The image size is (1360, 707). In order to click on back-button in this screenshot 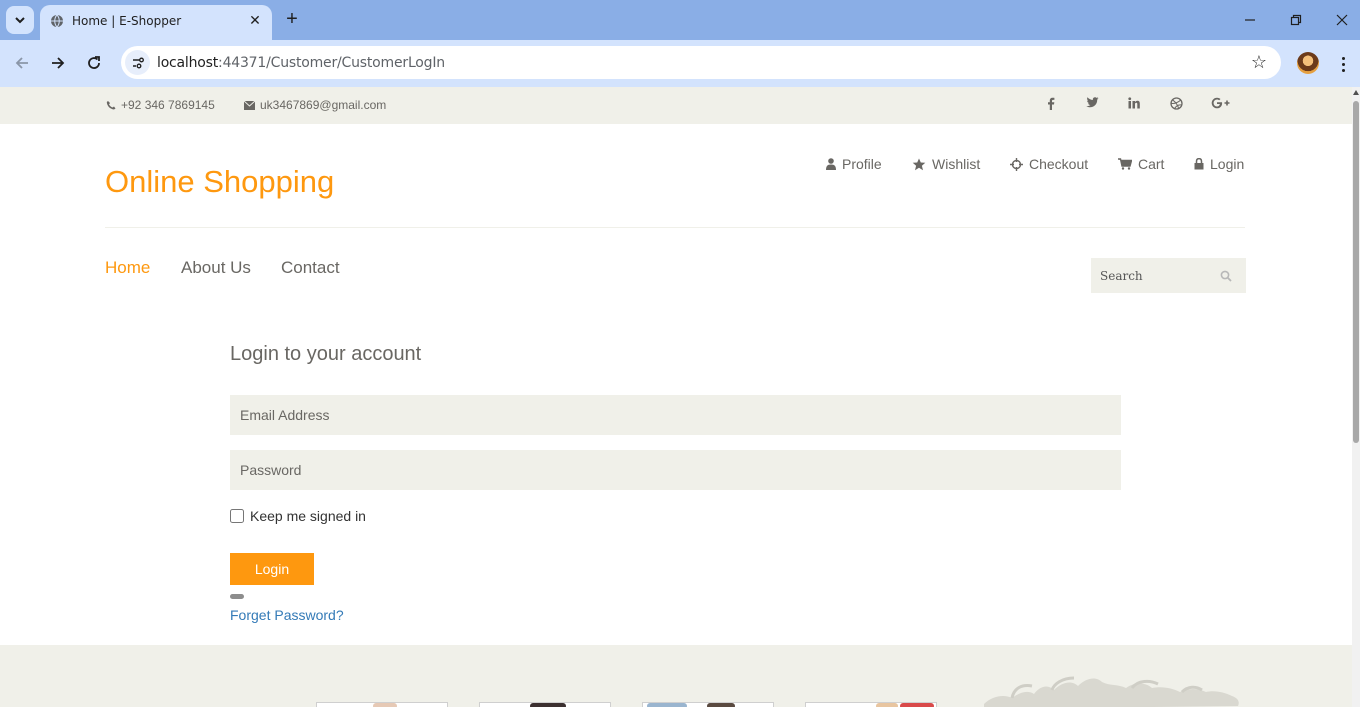, I will do `click(22, 63)`.